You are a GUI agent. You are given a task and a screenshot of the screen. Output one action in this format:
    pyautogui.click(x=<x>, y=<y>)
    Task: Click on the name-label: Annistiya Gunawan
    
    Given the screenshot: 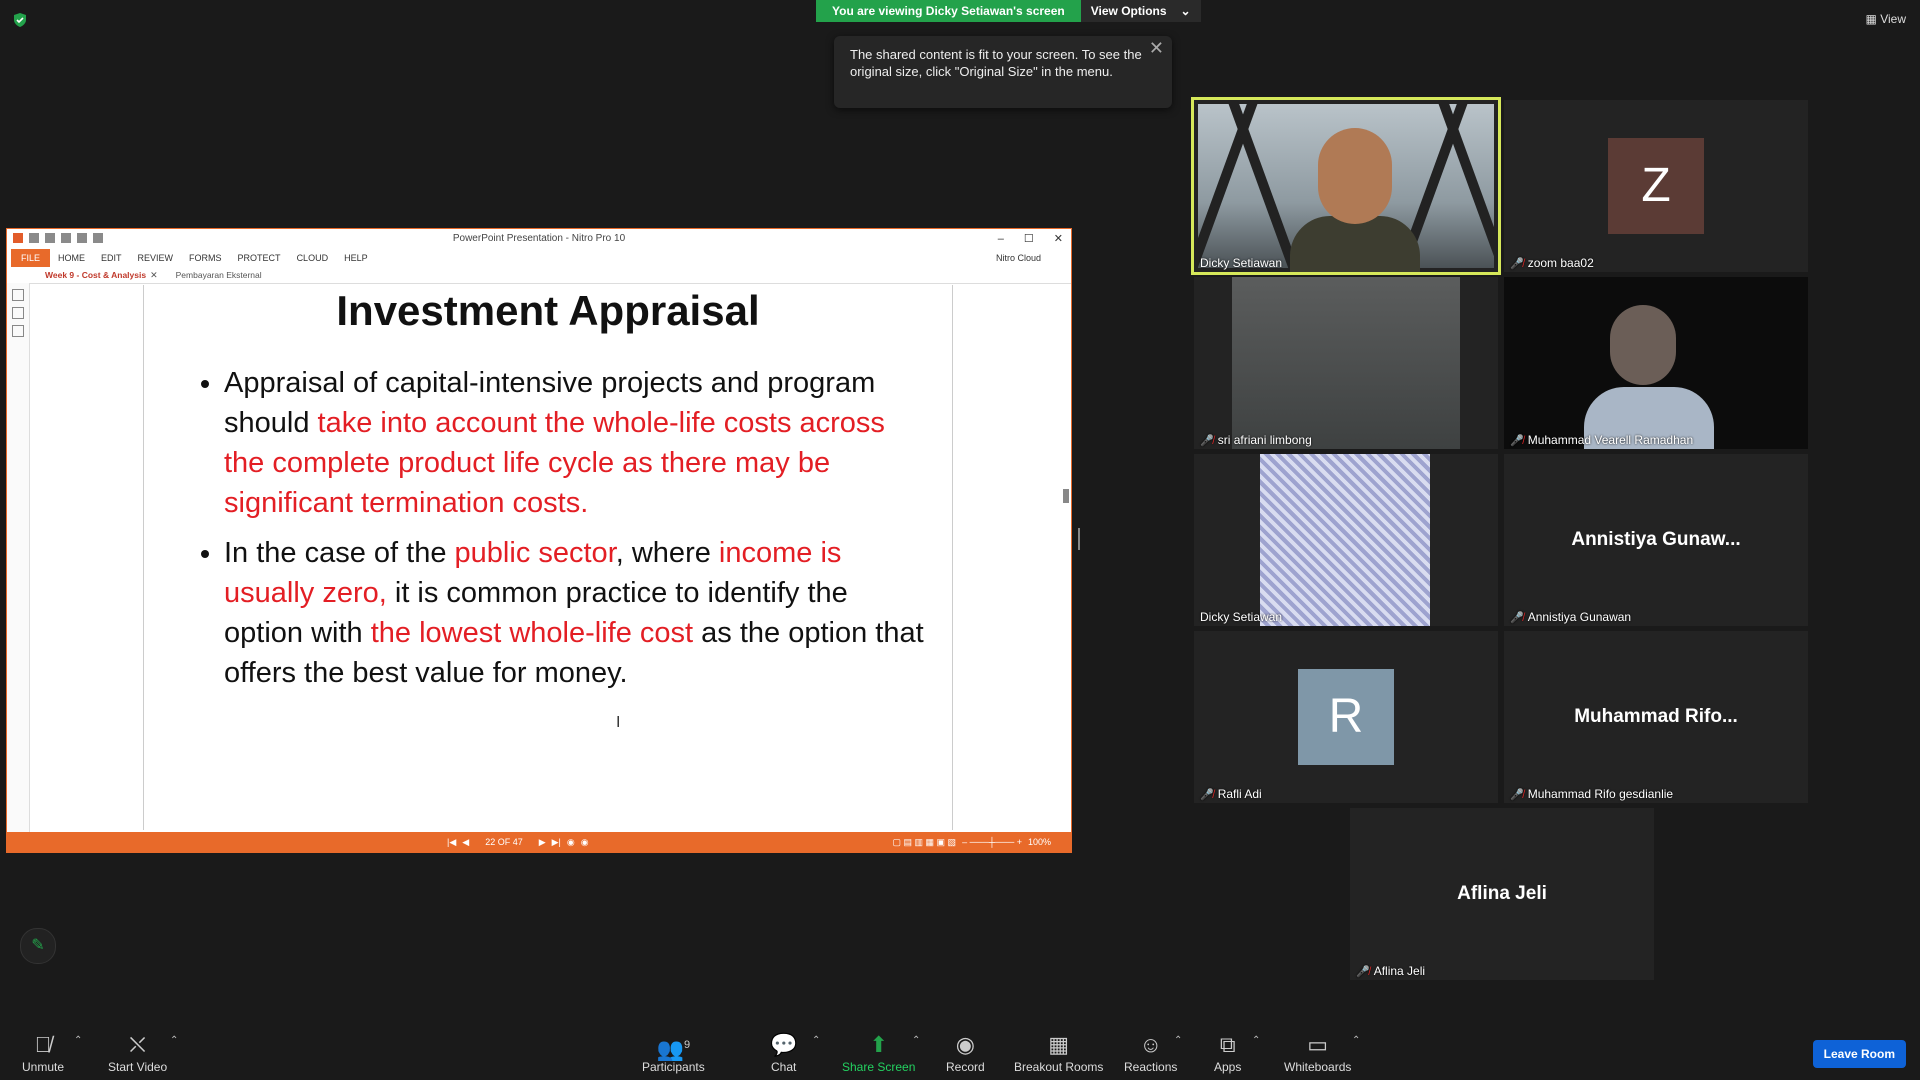 What is the action you would take?
    pyautogui.click(x=1579, y=617)
    